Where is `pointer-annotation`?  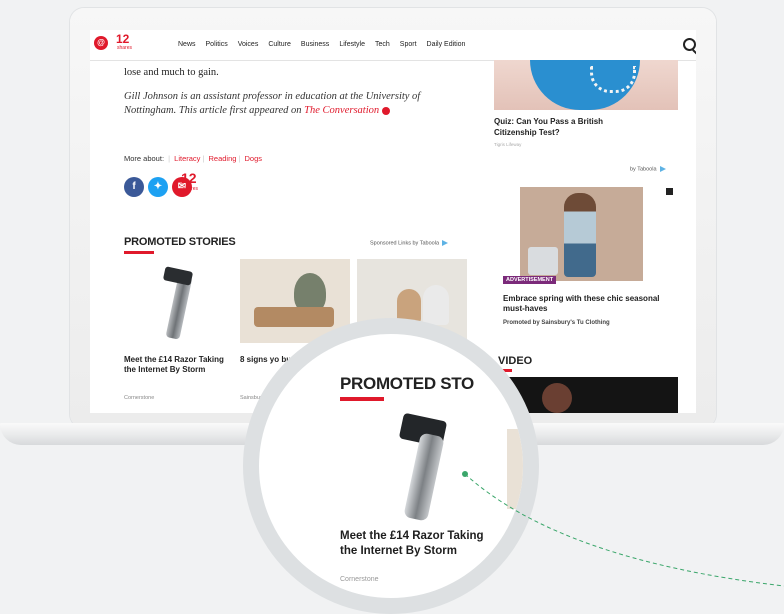 pointer-annotation is located at coordinates (623, 529).